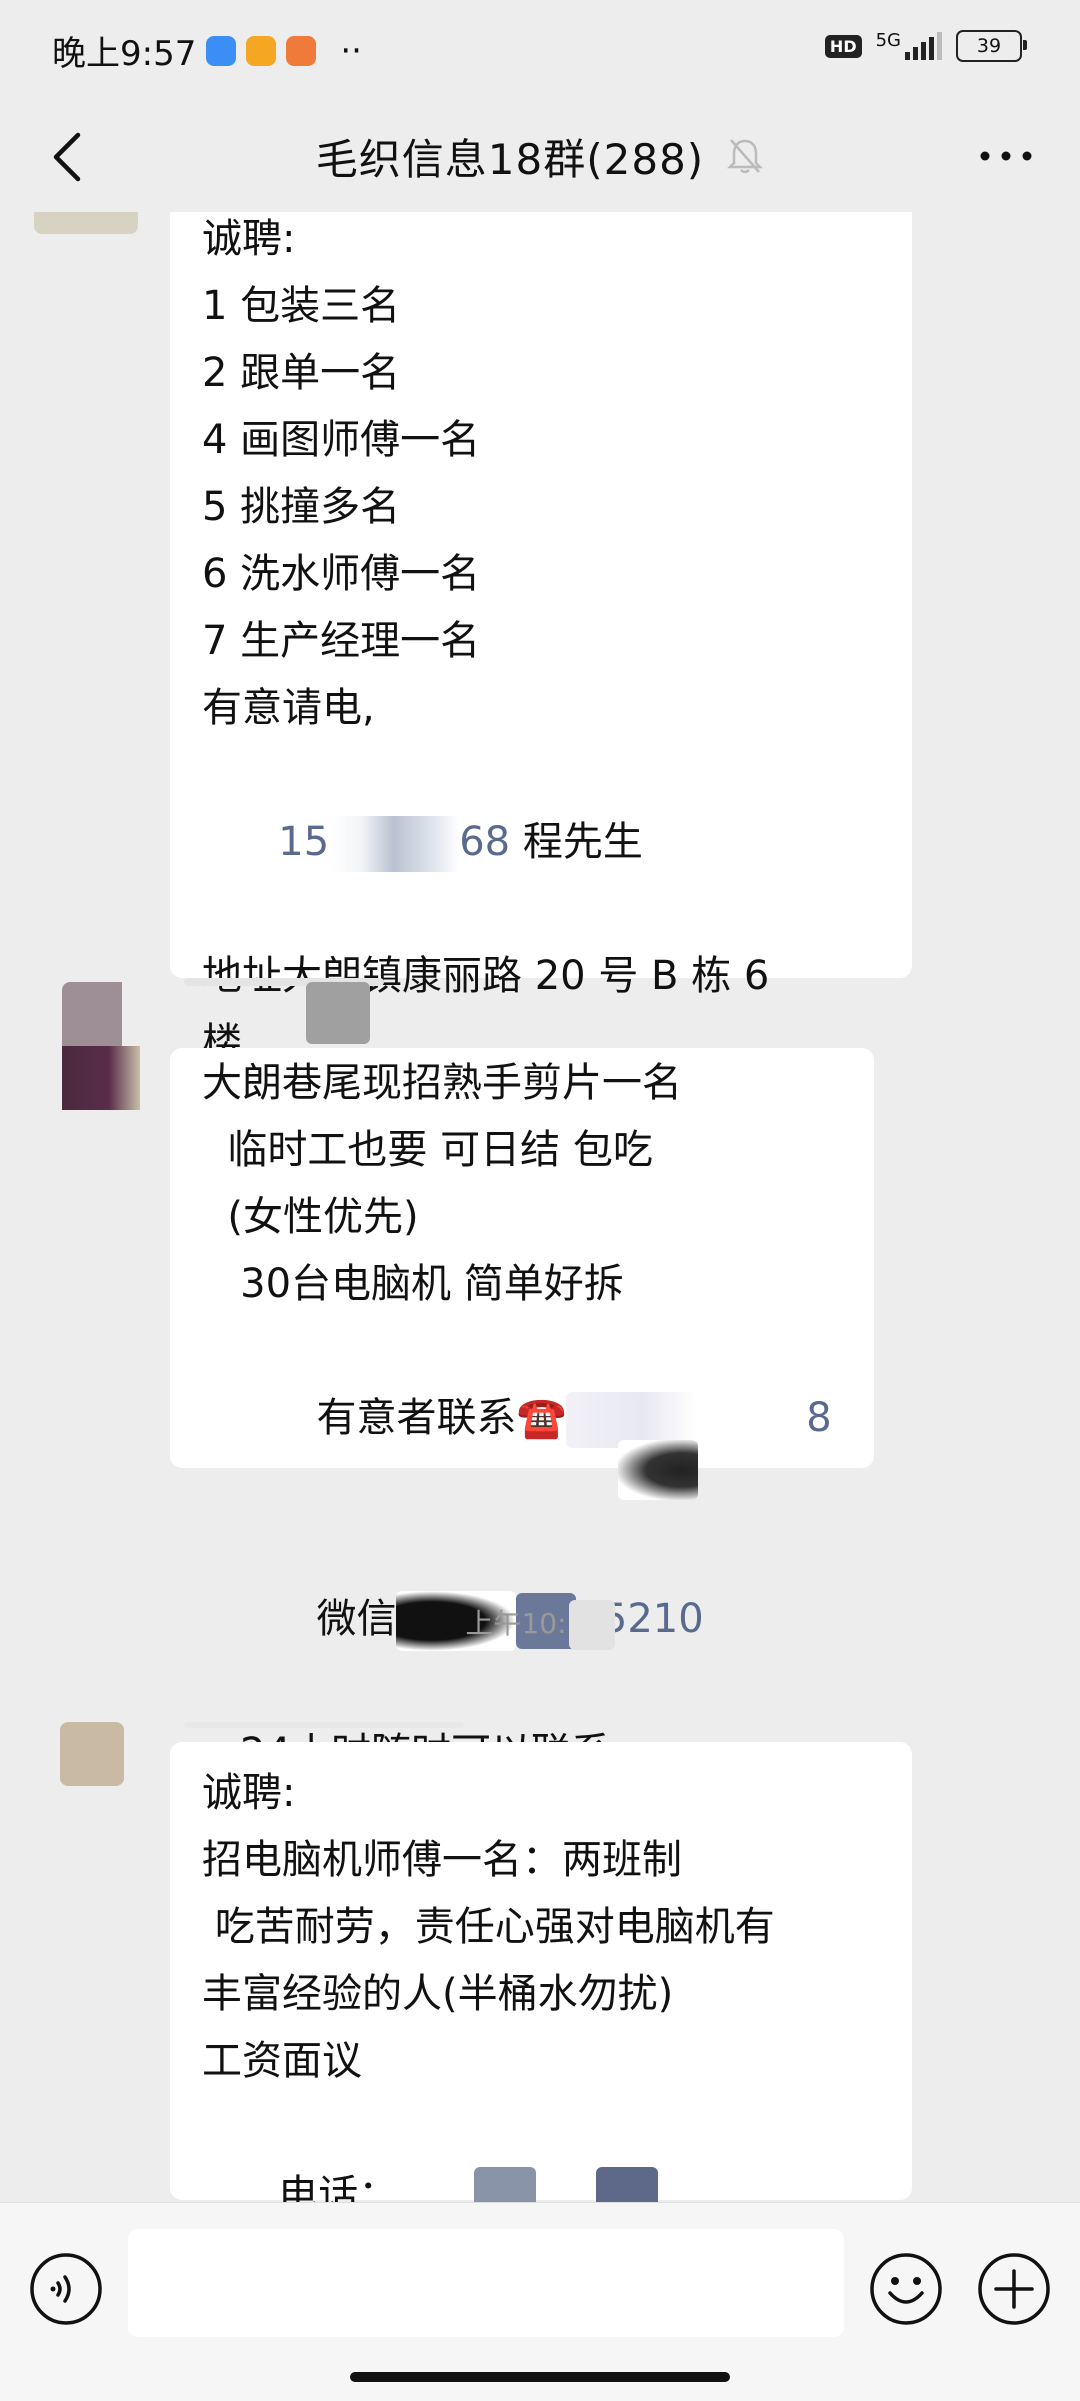 The width and height of the screenshot is (1080, 2401). Describe the element at coordinates (540, 2377) in the screenshot. I see `home-indicator` at that location.